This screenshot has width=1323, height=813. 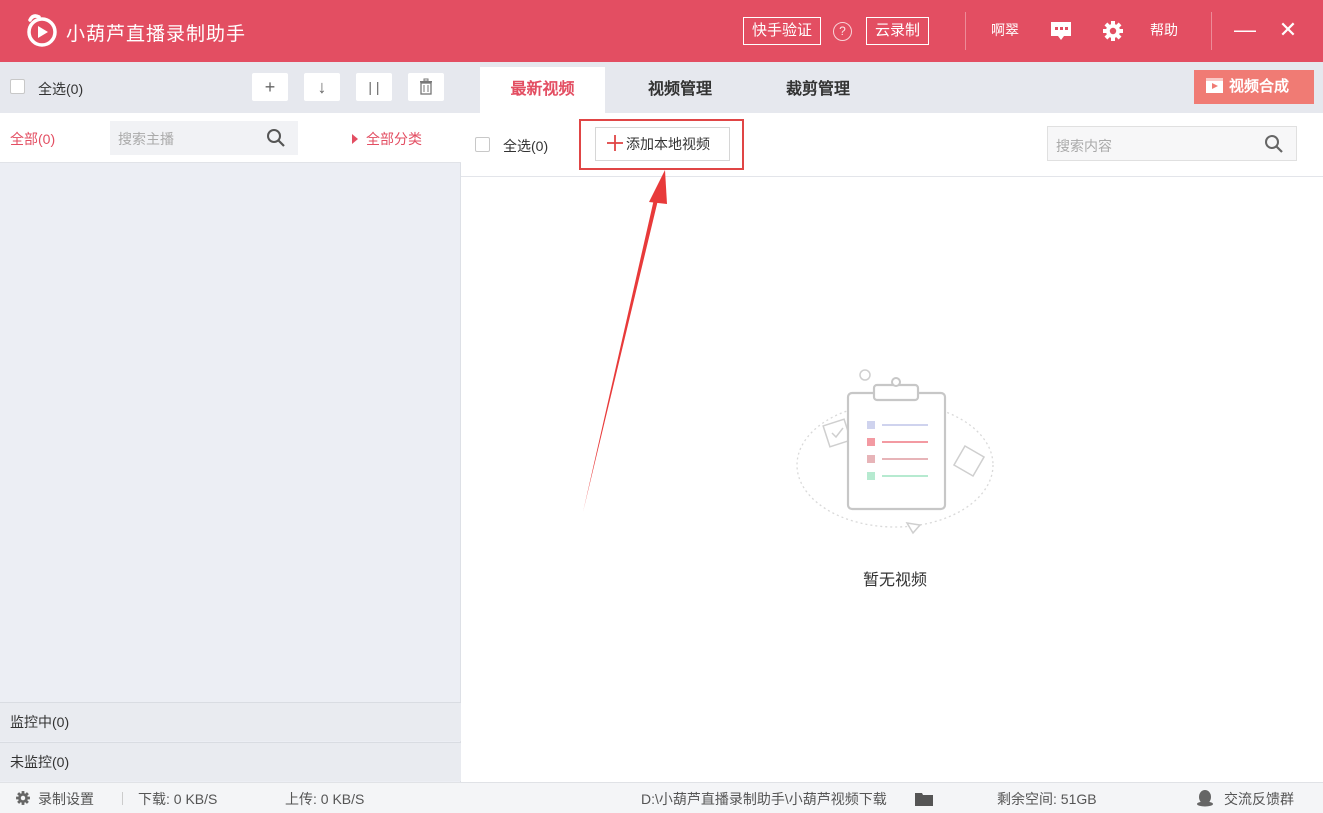 I want to click on download-speed: 下载: 0 KB/S, so click(x=178, y=799).